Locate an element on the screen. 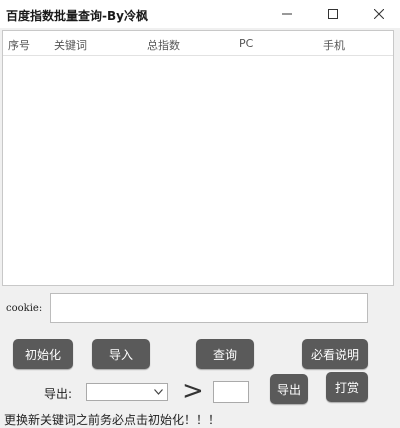  column-header-keyword: 关键词 is located at coordinates (70, 45).